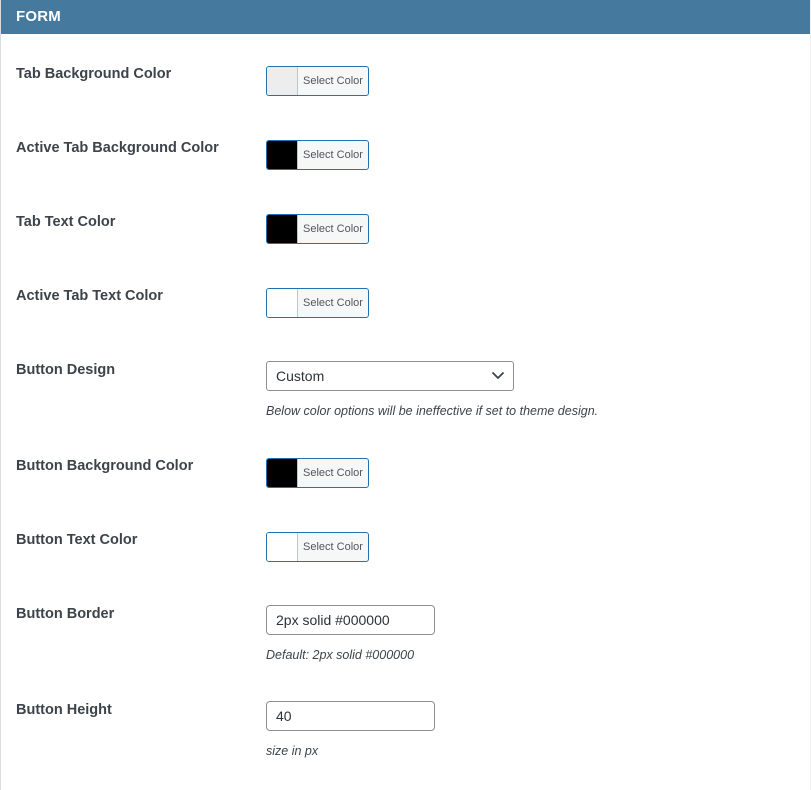 The image size is (811, 790). I want to click on field-label: Tab Text Color, so click(66, 222).